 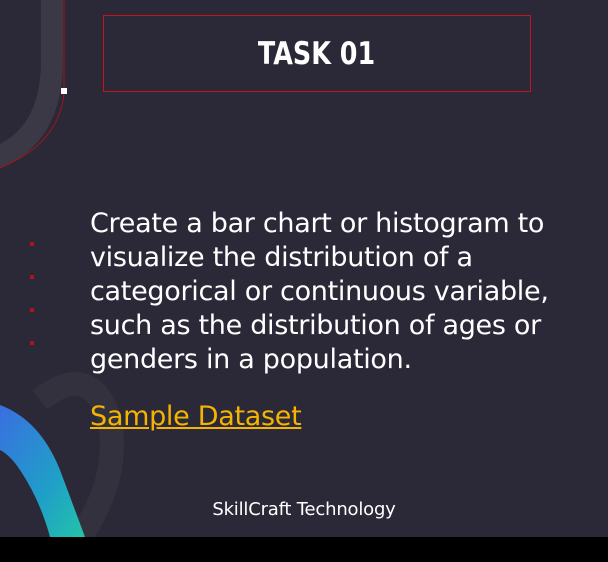 What do you see at coordinates (64, 91) in the screenshot?
I see `decorative-marker` at bounding box center [64, 91].